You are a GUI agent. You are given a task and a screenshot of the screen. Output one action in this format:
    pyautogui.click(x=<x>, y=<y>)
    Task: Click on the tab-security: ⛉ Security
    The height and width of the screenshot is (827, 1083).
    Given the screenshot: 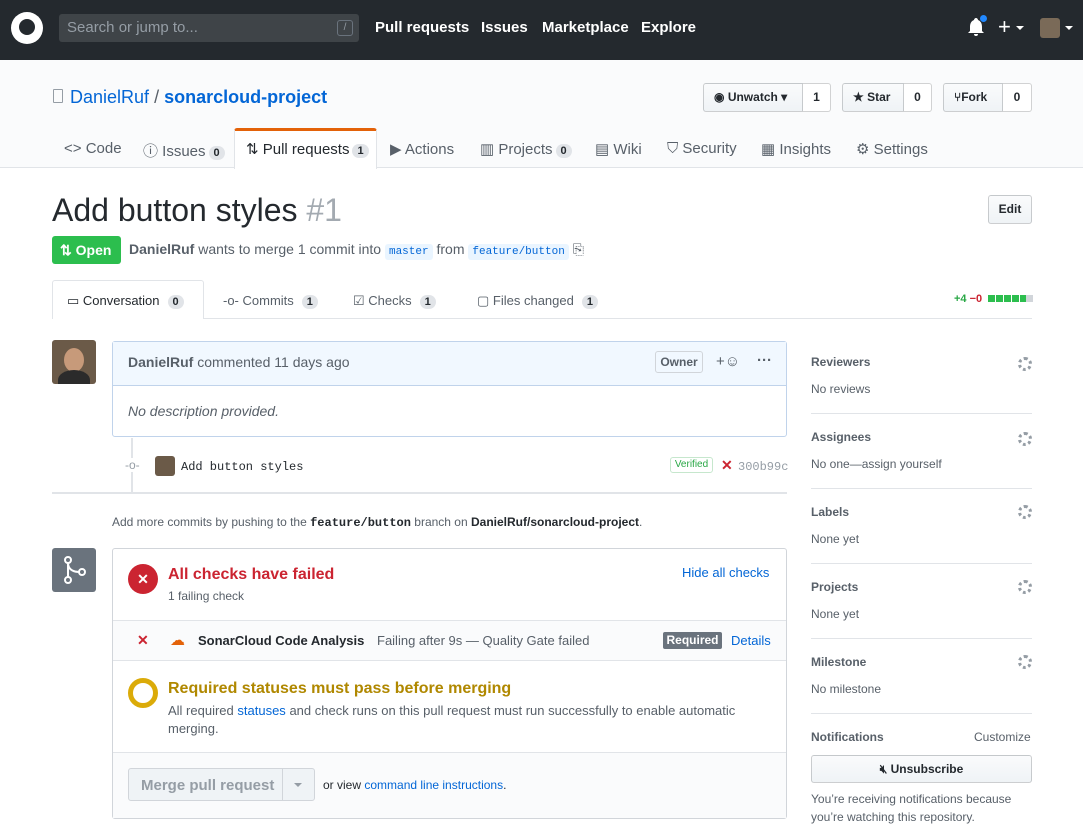 What is the action you would take?
    pyautogui.click(x=702, y=148)
    